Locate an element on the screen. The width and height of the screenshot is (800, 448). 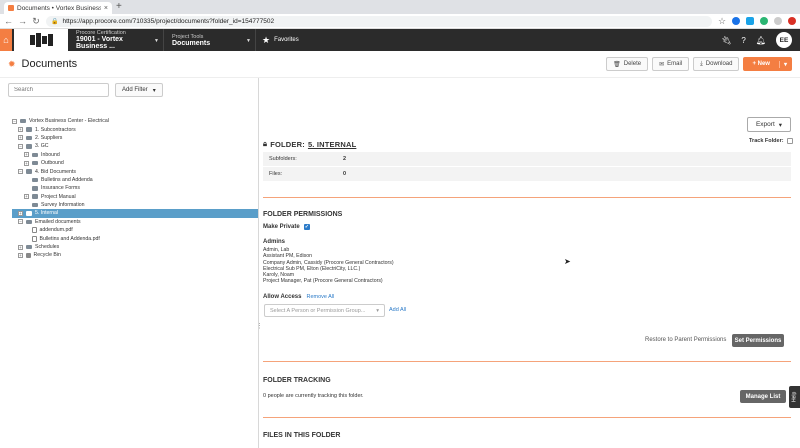
folder-info-table: Subfolders: 2 Files: 0 is located at coordinates (527, 167).